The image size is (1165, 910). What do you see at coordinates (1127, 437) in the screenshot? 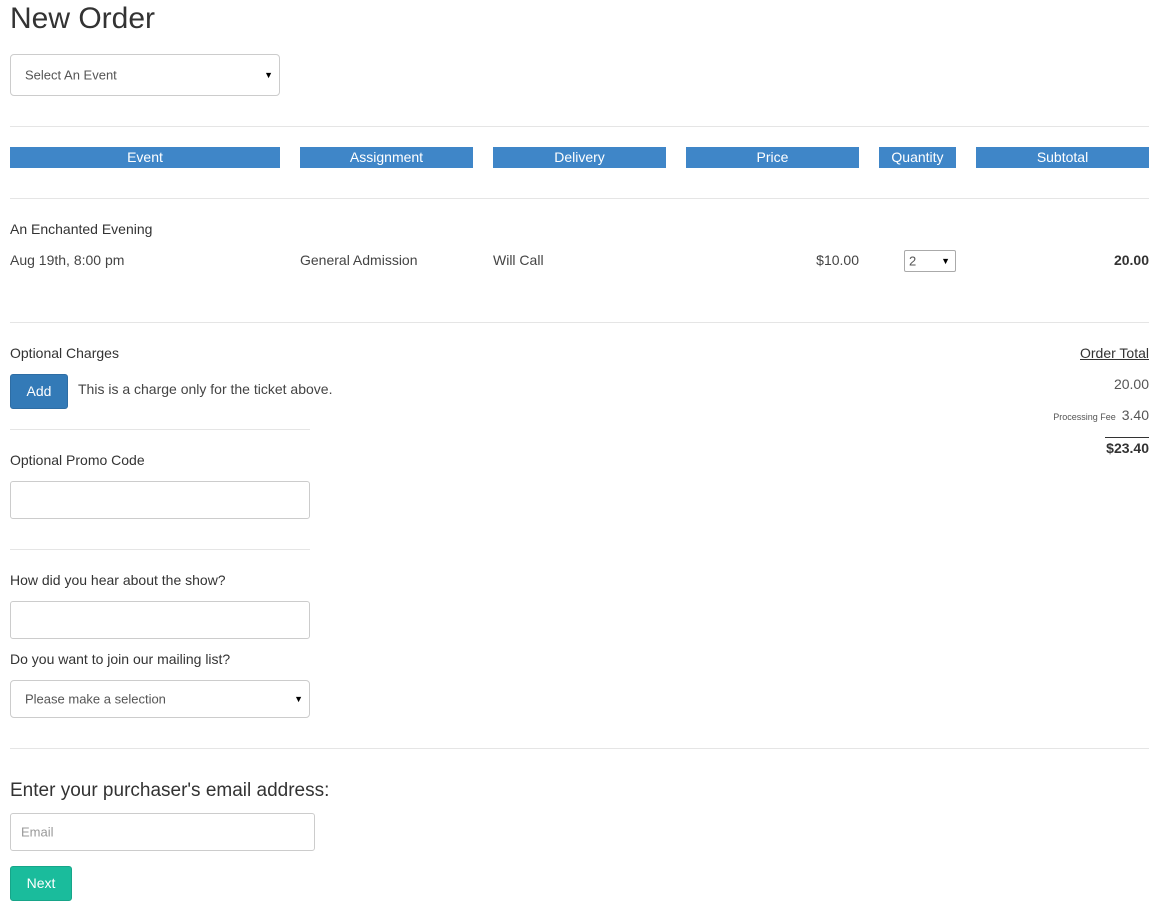
I see `total-divider` at bounding box center [1127, 437].